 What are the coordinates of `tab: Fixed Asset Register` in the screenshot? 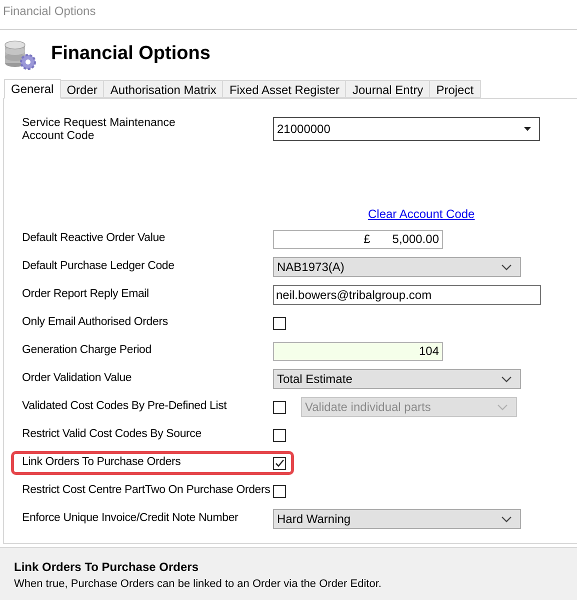 It's located at (284, 89).